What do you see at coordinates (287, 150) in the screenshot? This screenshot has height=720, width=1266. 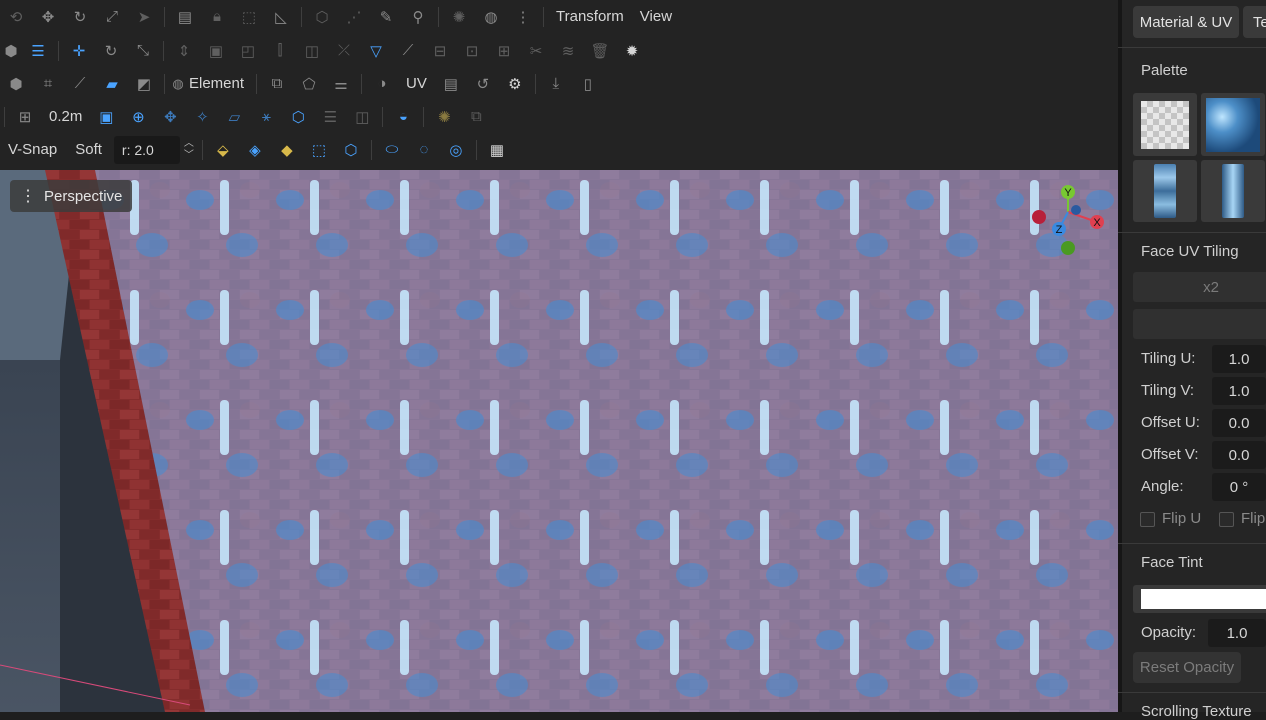 I see `soft-sel-icon-3: ◆` at bounding box center [287, 150].